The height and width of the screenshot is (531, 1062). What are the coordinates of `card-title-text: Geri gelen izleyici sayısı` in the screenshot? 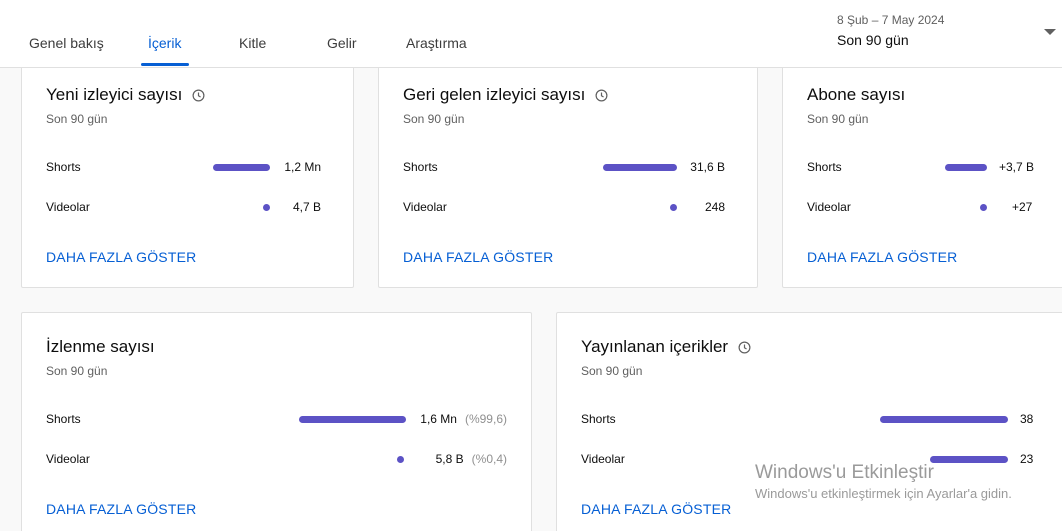 It's located at (494, 94).